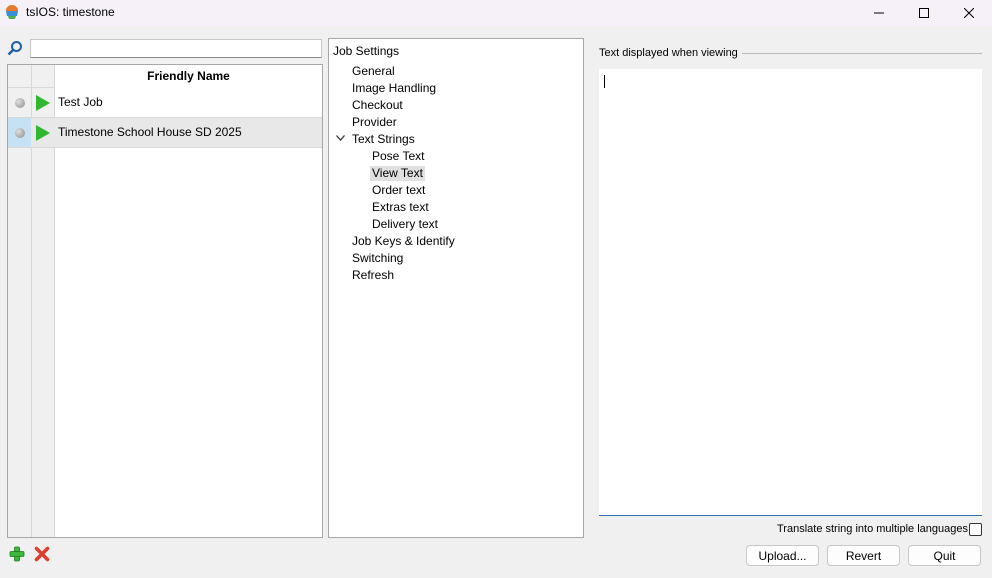 Image resolution: width=992 pixels, height=578 pixels. Describe the element at coordinates (373, 275) in the screenshot. I see `tree-item-refresh: Refresh` at that location.